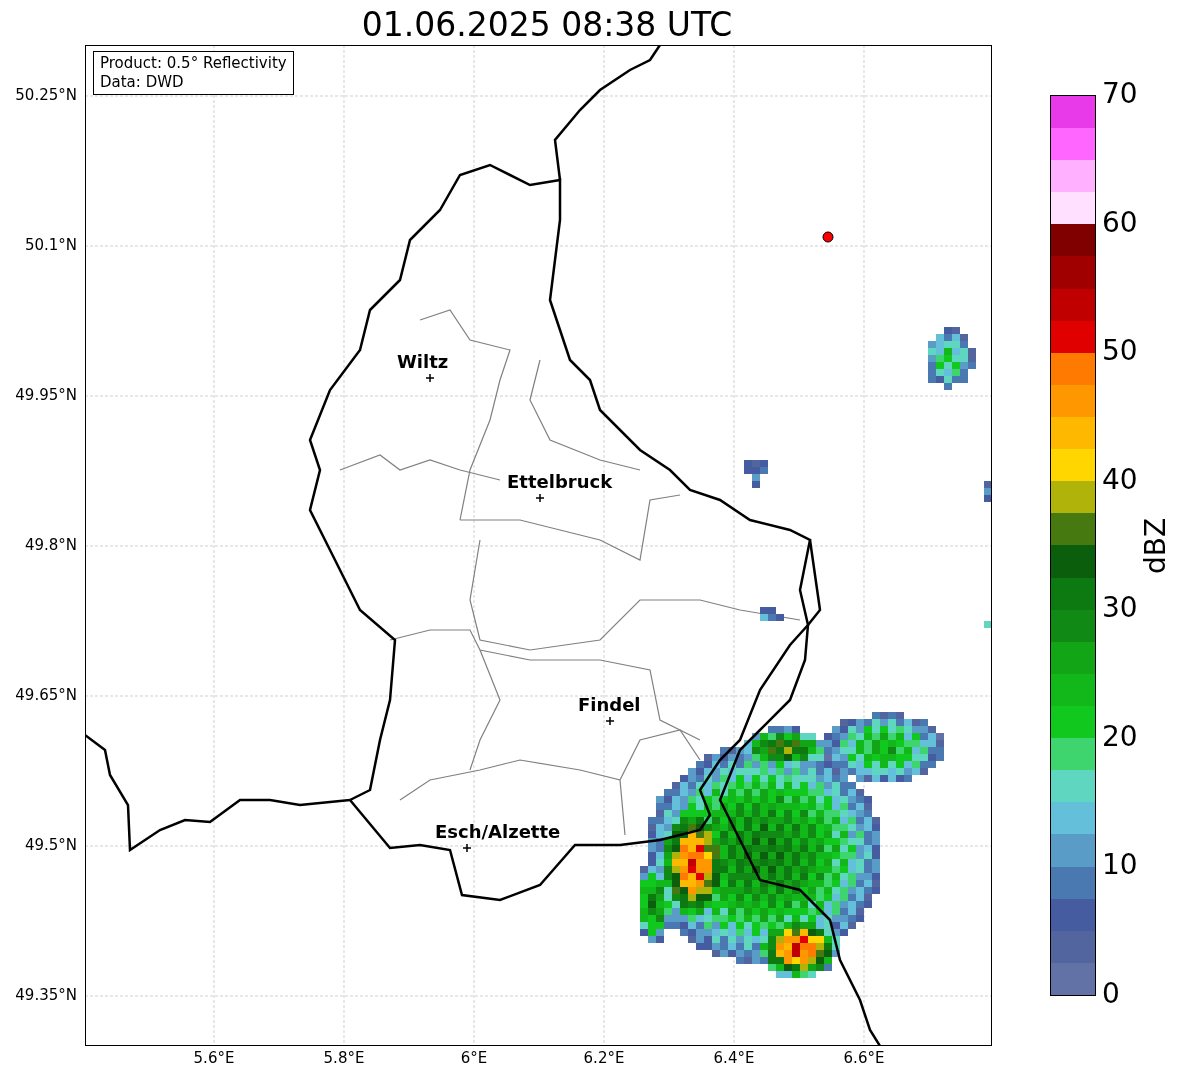  I want to click on latitude-label: 49.35°N, so click(46, 995).